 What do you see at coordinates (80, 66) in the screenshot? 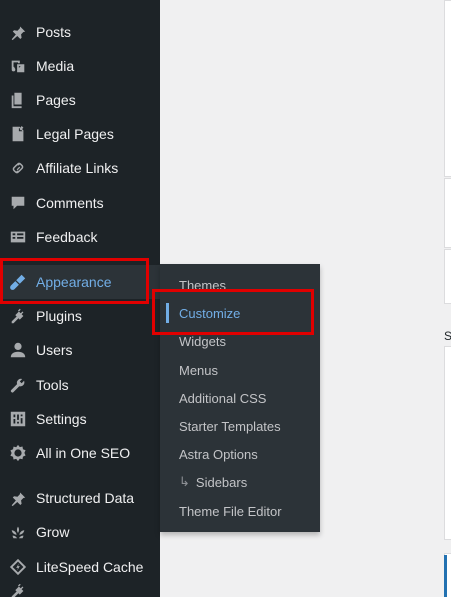
I see `sidebar-item-media: Media` at bounding box center [80, 66].